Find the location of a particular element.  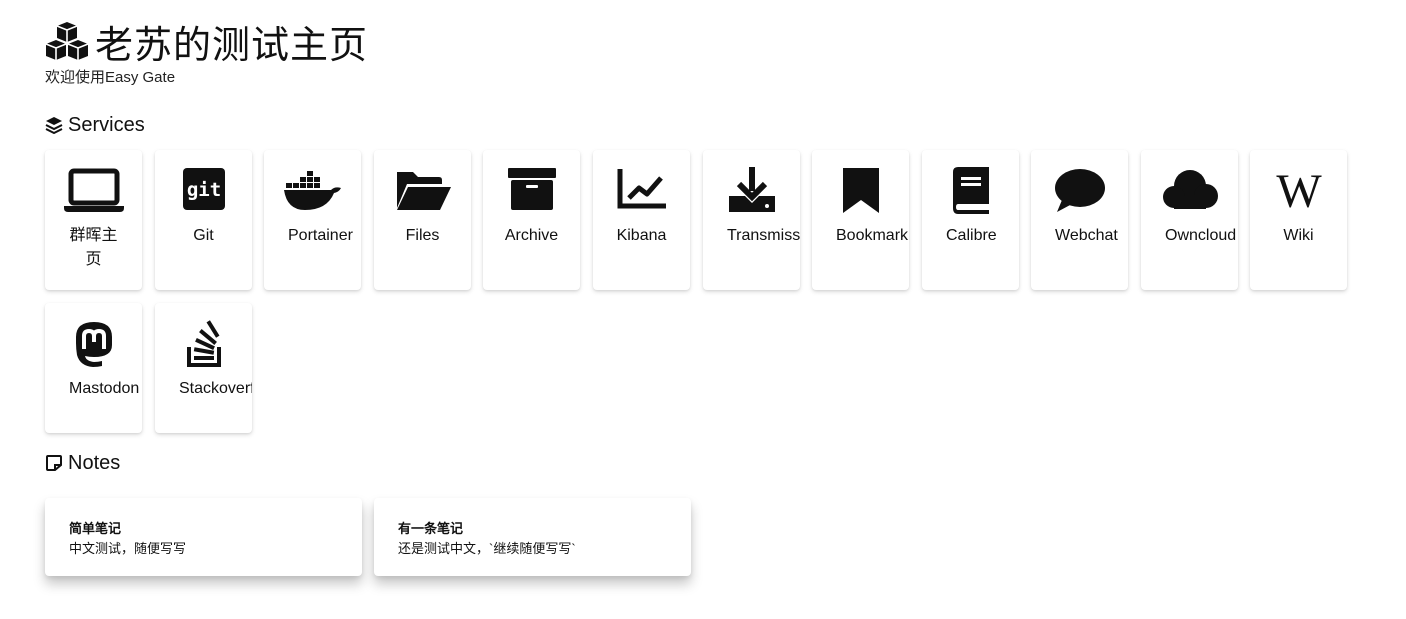

service-card-archive: Archive is located at coordinates (531, 220).